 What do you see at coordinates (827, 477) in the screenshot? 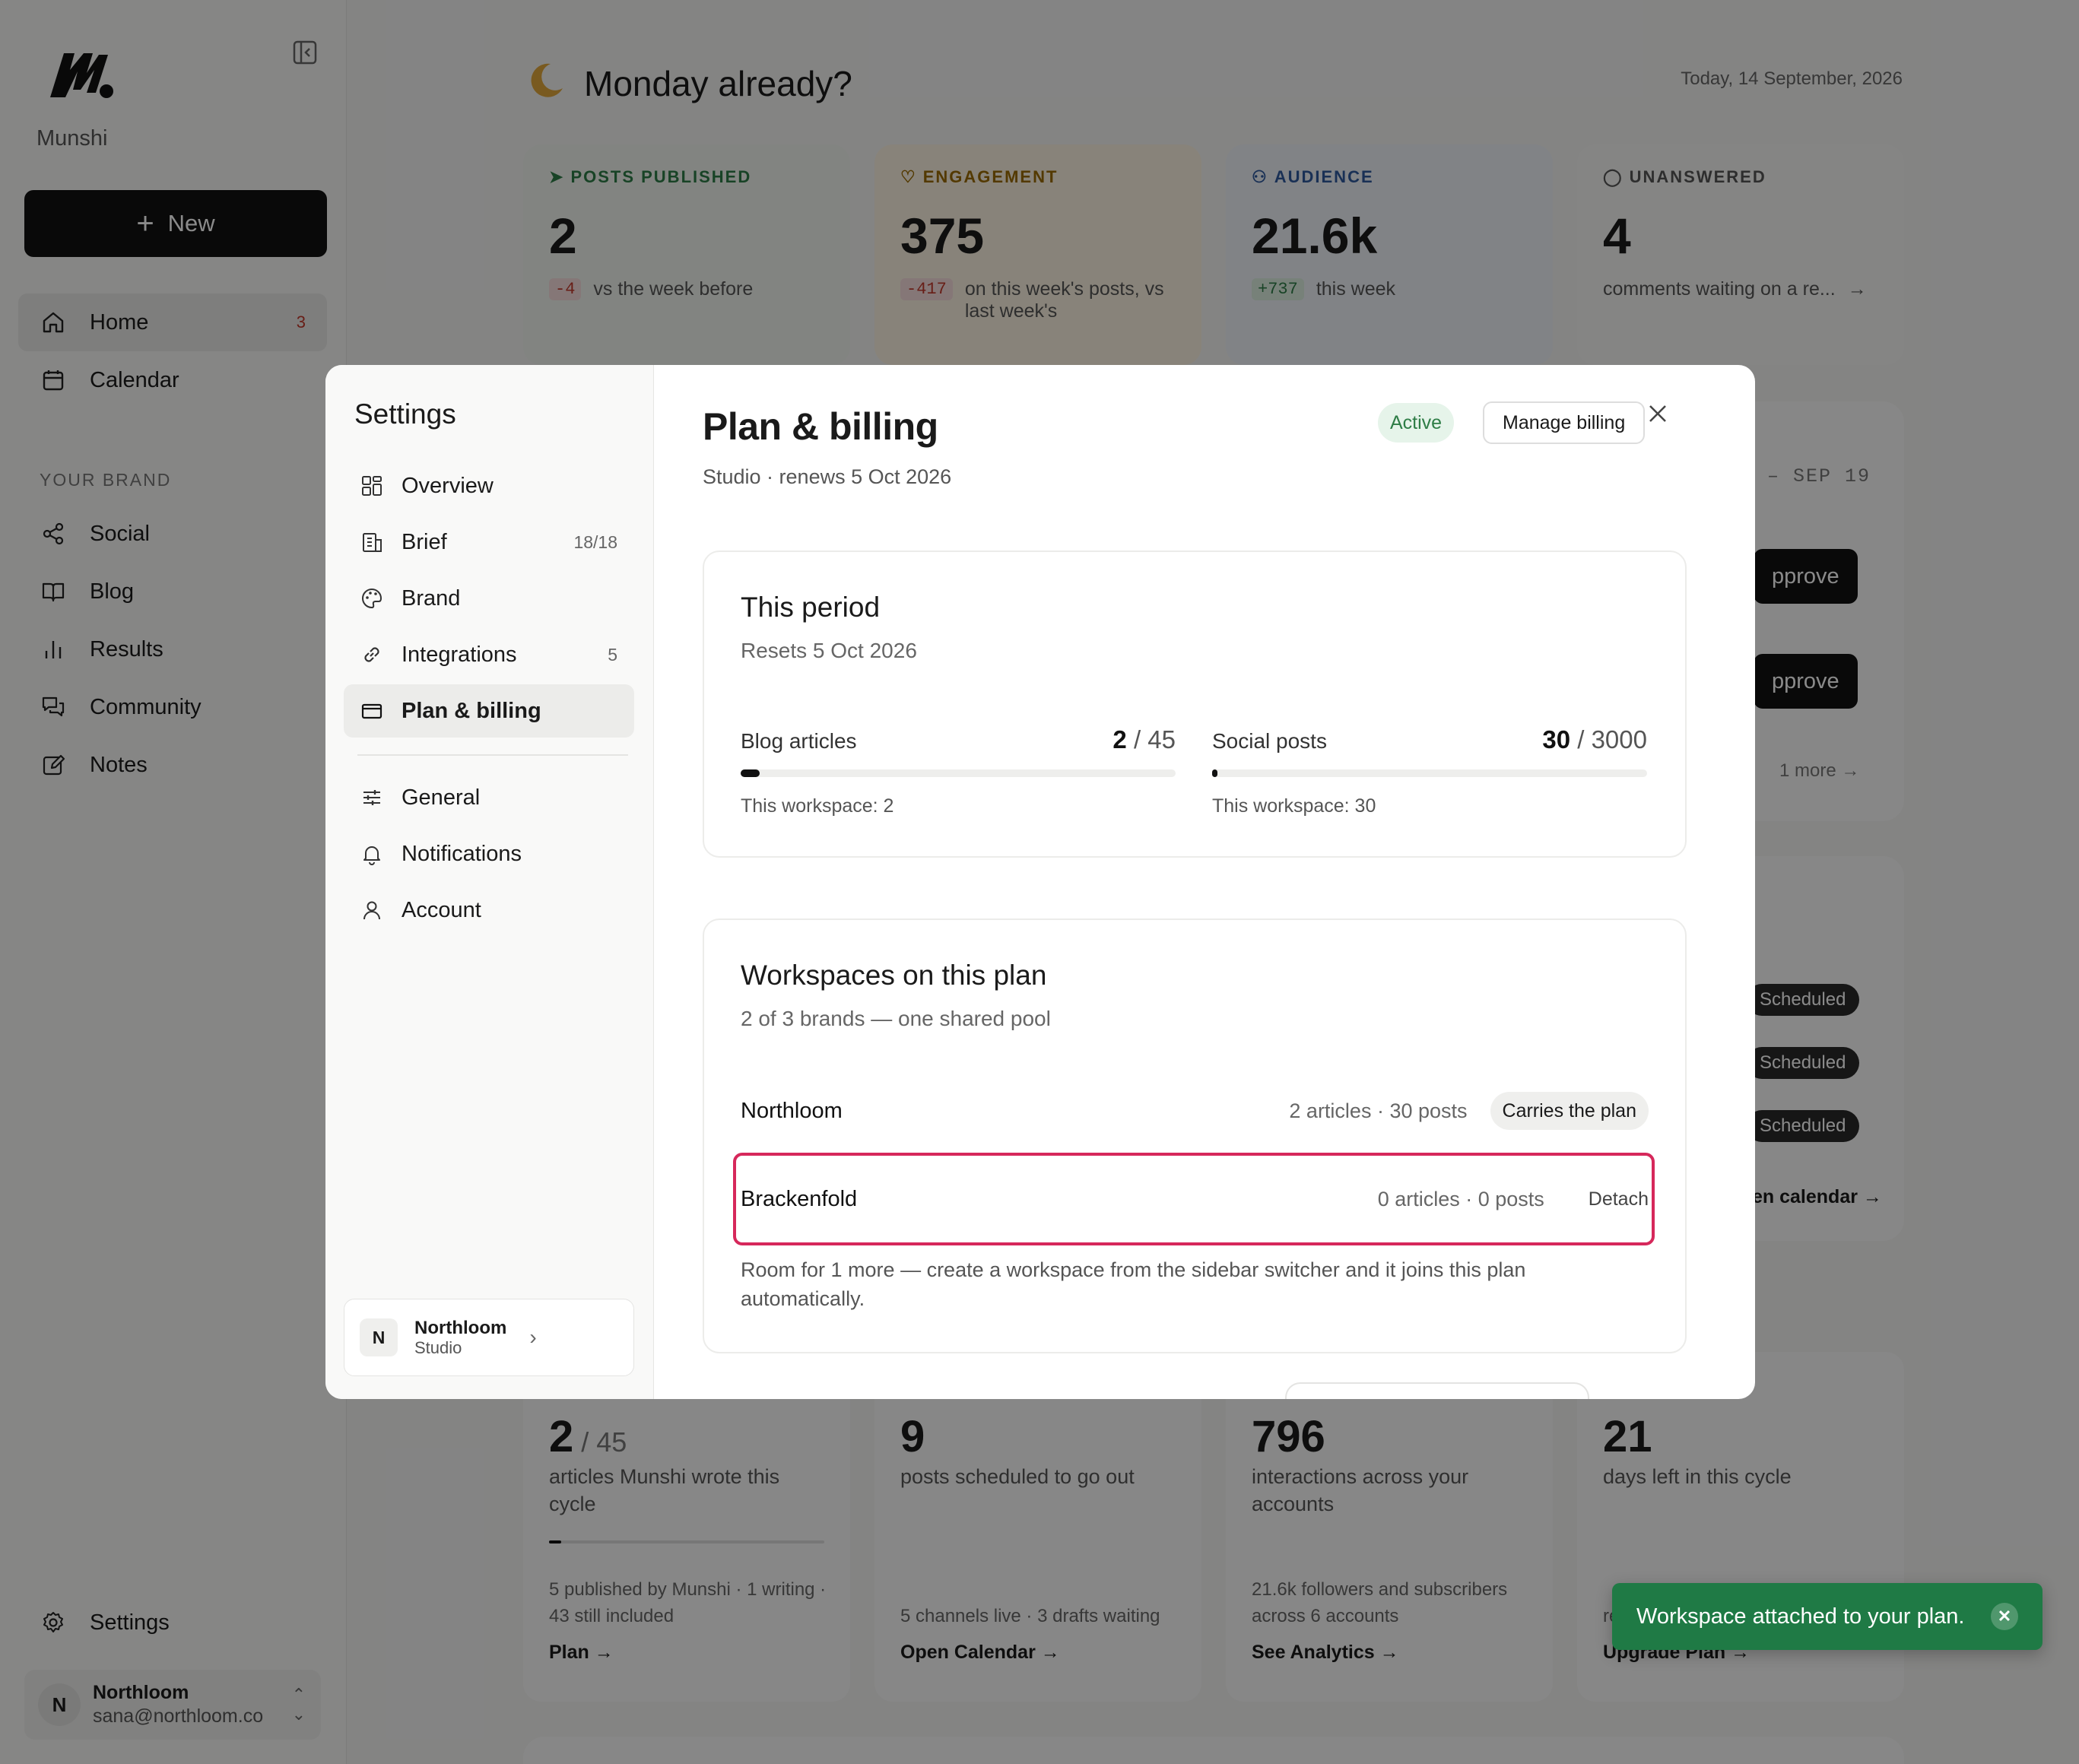
I see `plan-subtitle: Studio · renews 5 Oct 2026` at bounding box center [827, 477].